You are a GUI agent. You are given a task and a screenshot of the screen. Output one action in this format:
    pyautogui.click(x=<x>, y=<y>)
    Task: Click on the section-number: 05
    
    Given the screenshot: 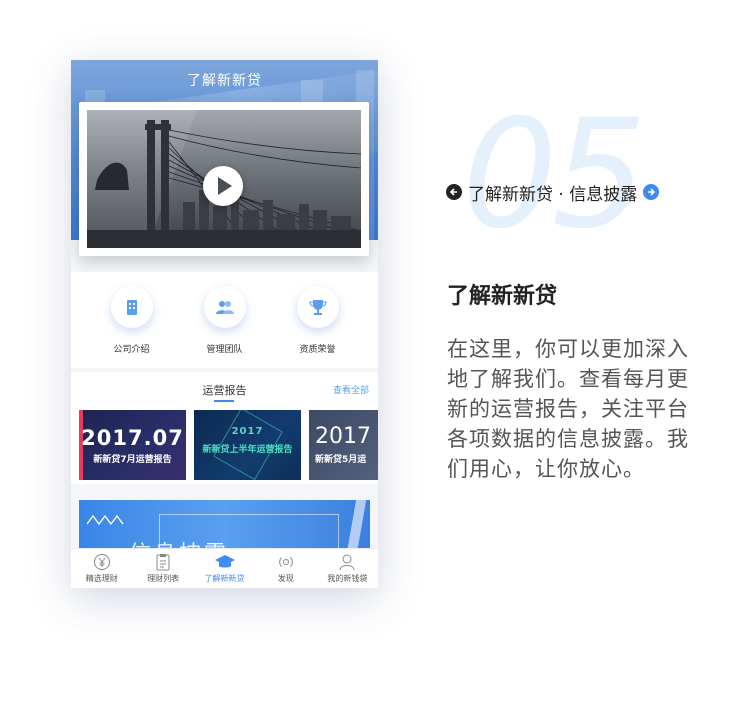 What is the action you would take?
    pyautogui.click(x=554, y=175)
    